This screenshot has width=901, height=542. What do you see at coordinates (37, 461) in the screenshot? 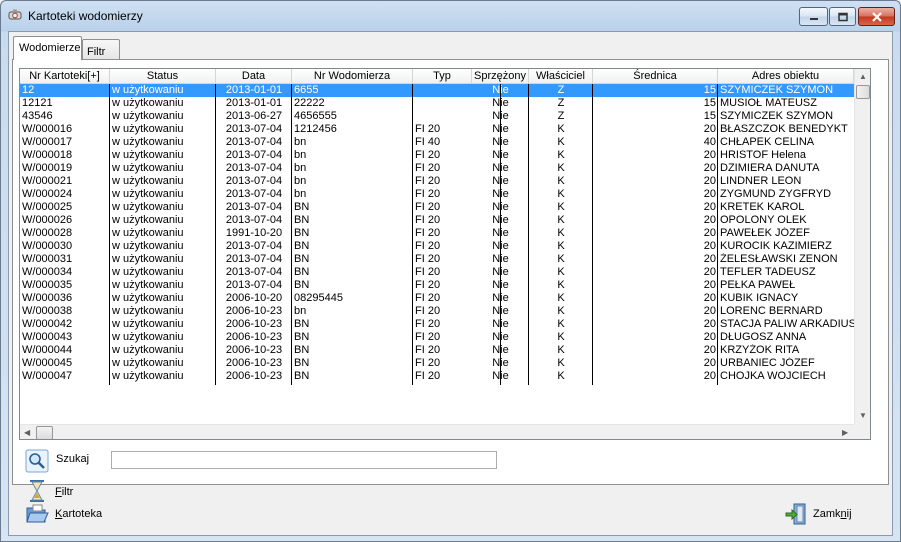
I see `magnifier-icon` at bounding box center [37, 461].